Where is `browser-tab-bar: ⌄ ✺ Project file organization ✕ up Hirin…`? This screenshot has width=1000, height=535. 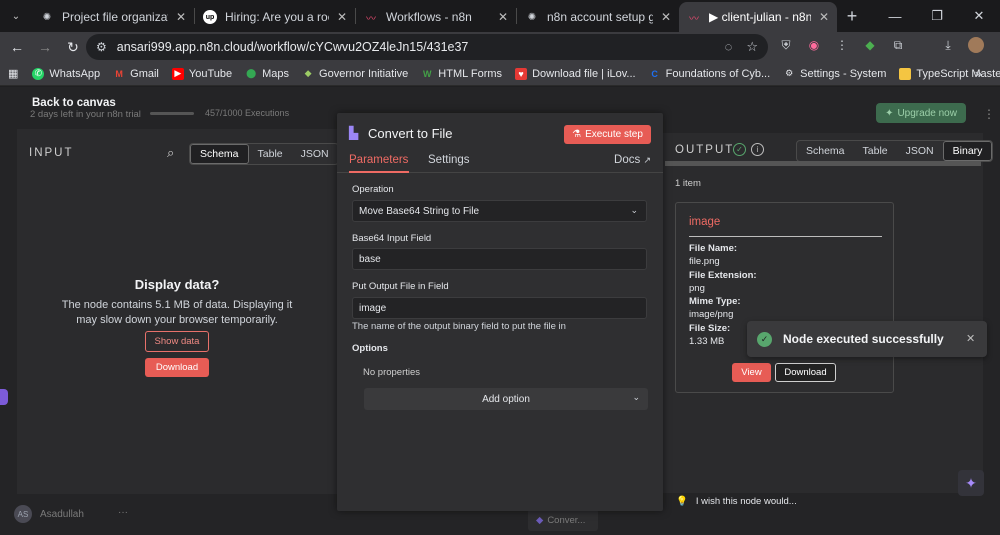 browser-tab-bar: ⌄ ✺ Project file organization ✕ up Hirin… is located at coordinates (500, 16).